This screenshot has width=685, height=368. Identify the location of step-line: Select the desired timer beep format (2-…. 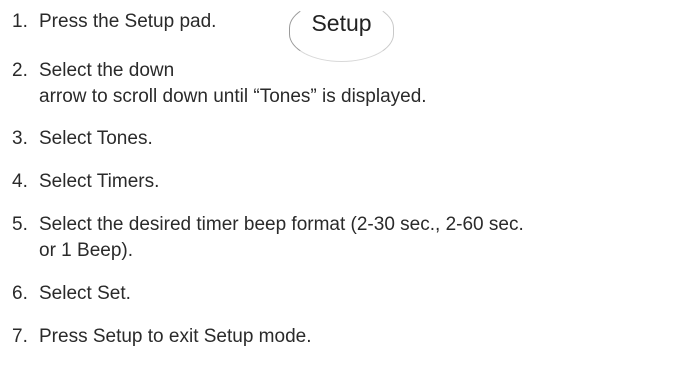
(281, 224).